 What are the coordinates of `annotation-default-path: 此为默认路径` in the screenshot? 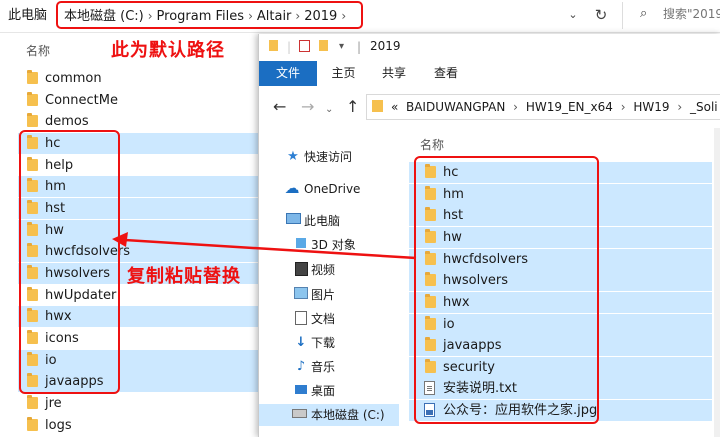 It's located at (168, 50).